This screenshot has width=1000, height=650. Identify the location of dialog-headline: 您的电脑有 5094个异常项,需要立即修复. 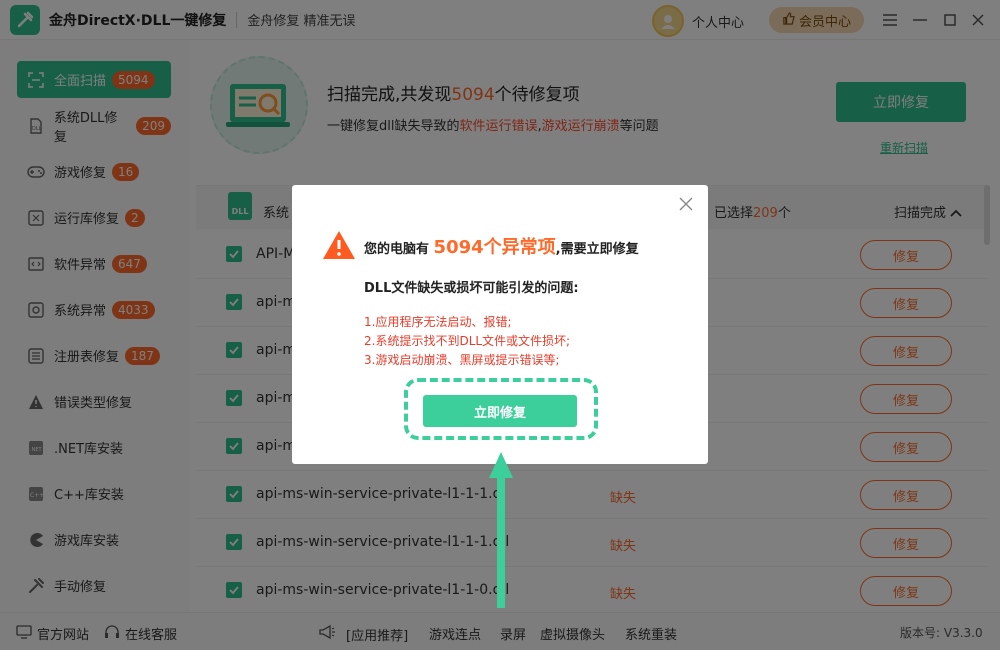
(501, 247).